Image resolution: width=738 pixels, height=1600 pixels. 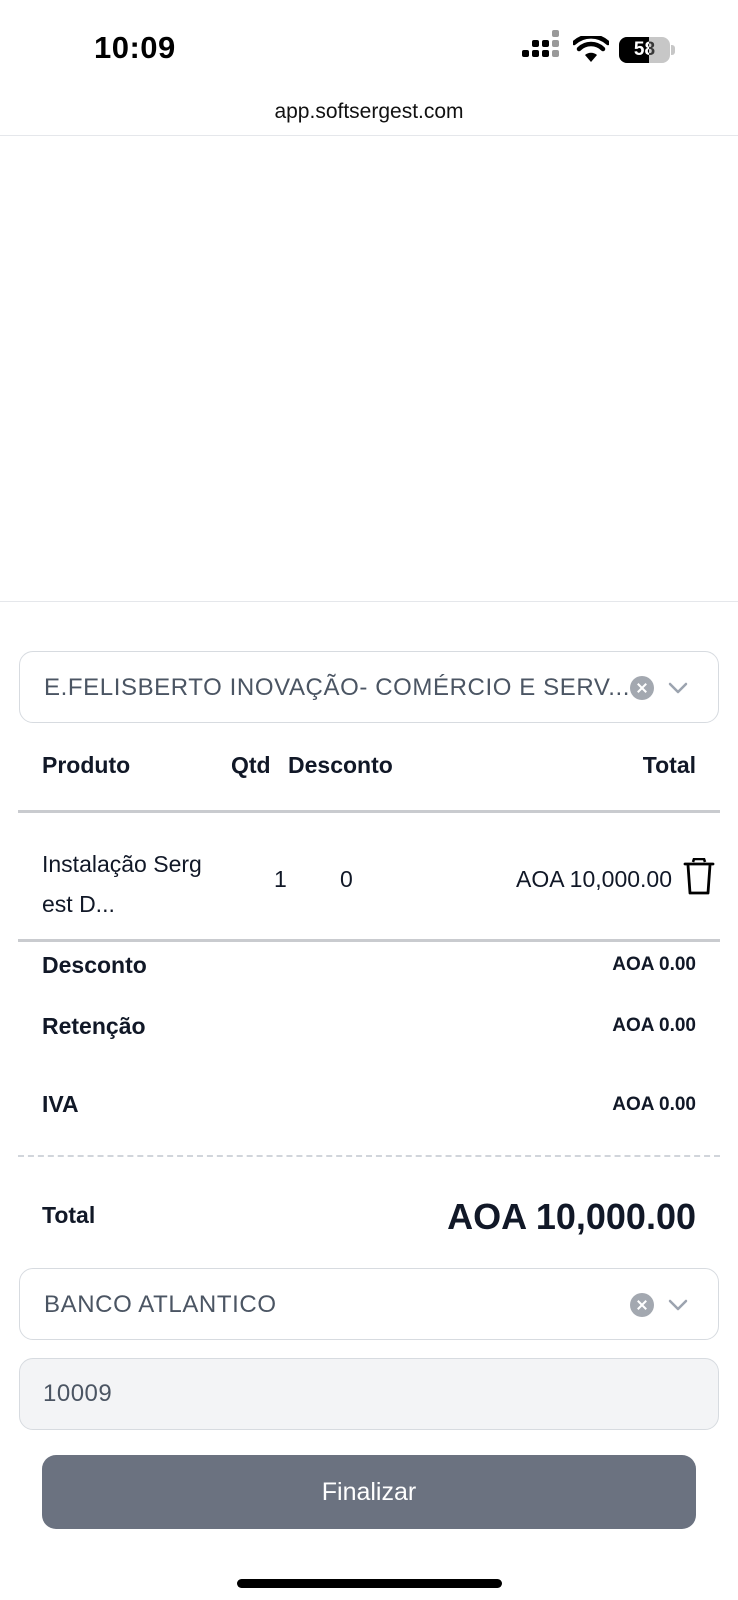 I want to click on row-total: AOA 10,000.00, so click(x=593, y=879).